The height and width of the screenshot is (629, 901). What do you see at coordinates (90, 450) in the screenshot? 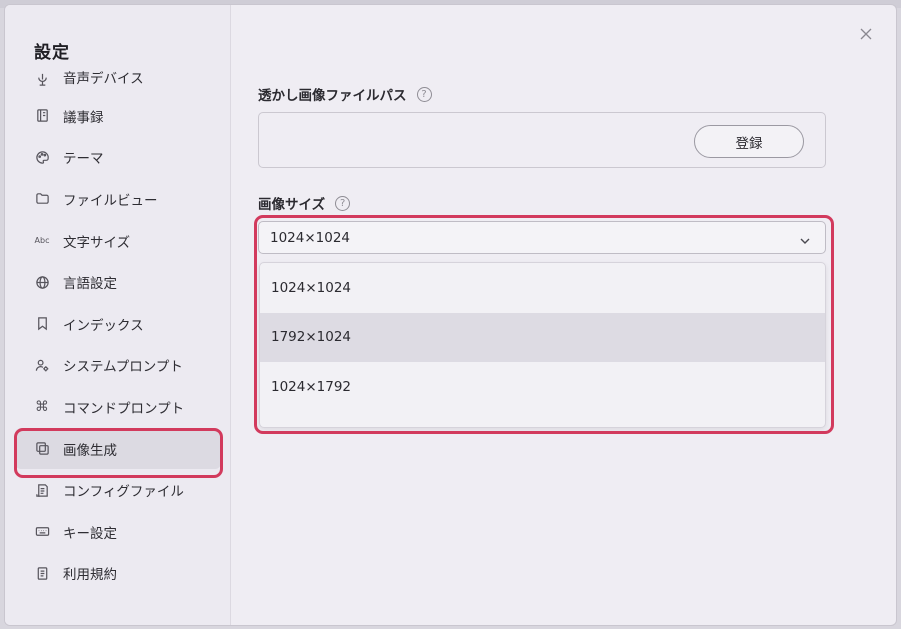
I see `sidebar-item-label: 画像生成` at bounding box center [90, 450].